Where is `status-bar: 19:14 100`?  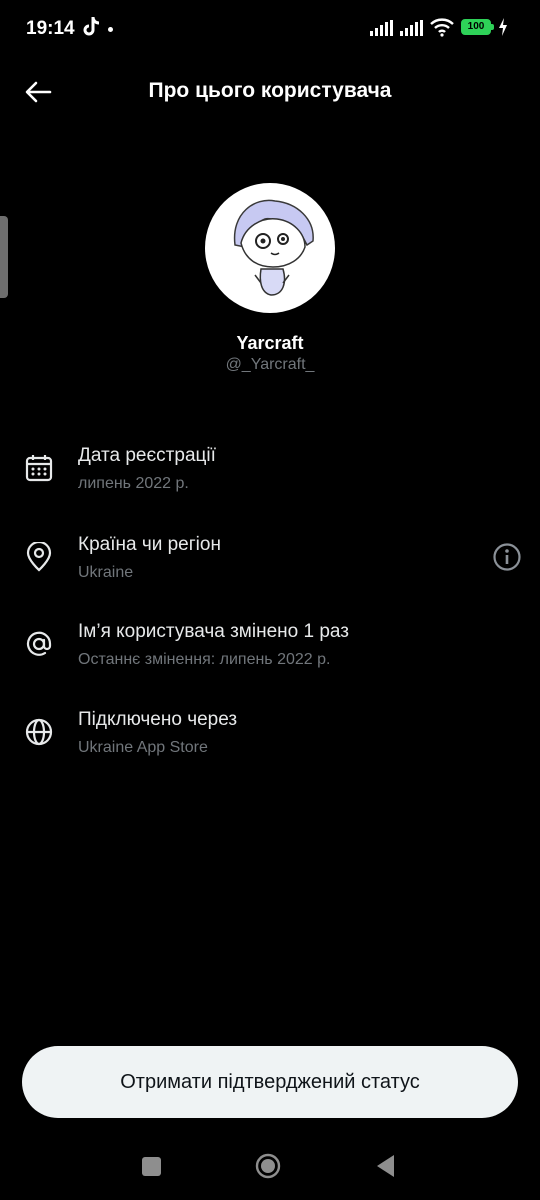 status-bar: 19:14 100 is located at coordinates (270, 30).